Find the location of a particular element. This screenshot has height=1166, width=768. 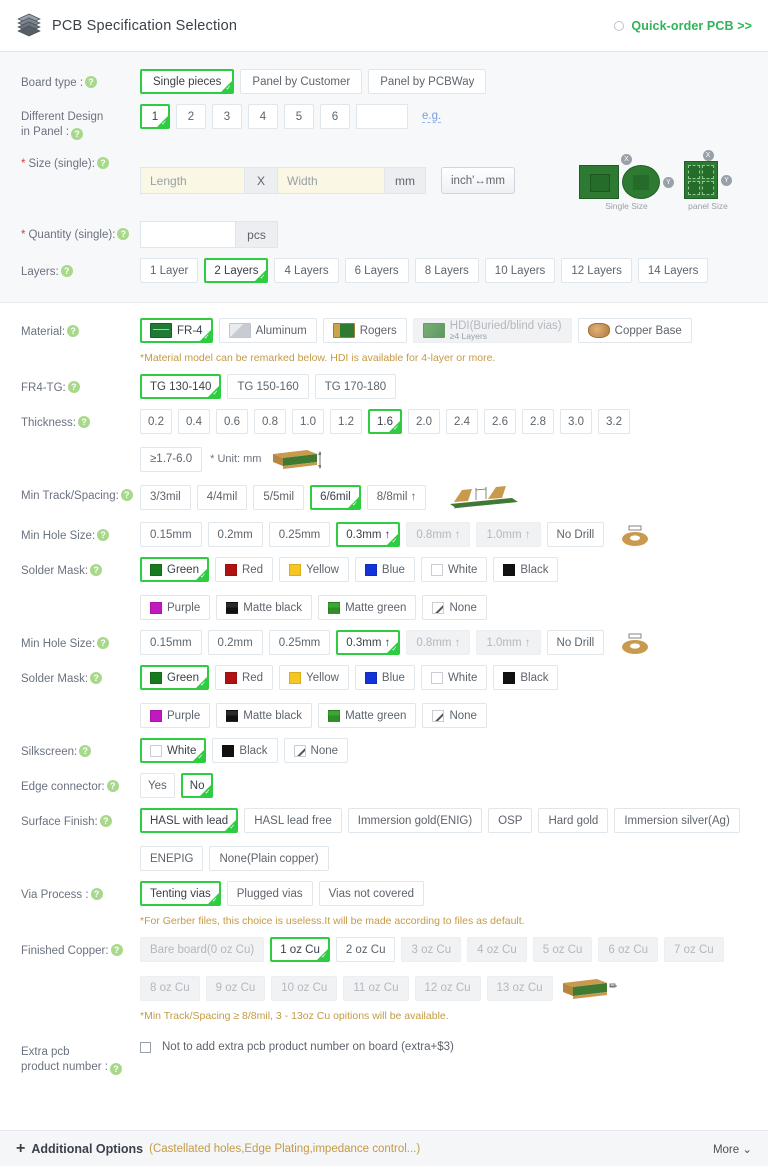

option-thickness-1-6: 1.6 is located at coordinates (385, 421).